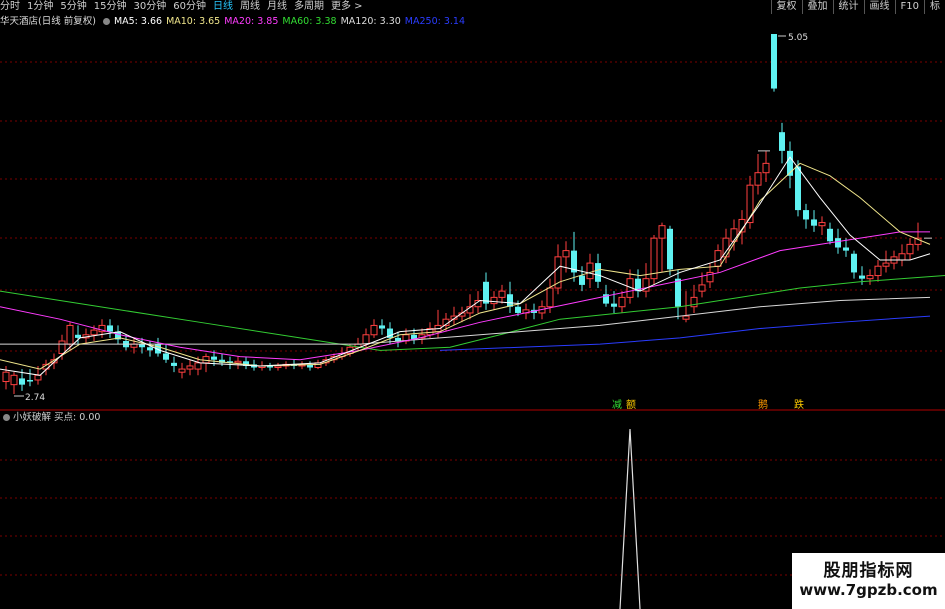 The width and height of the screenshot is (945, 609). I want to click on period-tab: 1分钟, so click(40, 7).